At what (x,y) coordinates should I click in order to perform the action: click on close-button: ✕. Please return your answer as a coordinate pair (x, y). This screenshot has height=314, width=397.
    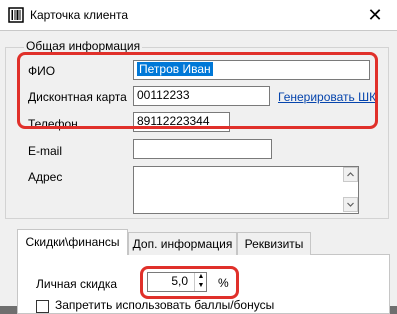
    Looking at the image, I should click on (375, 15).